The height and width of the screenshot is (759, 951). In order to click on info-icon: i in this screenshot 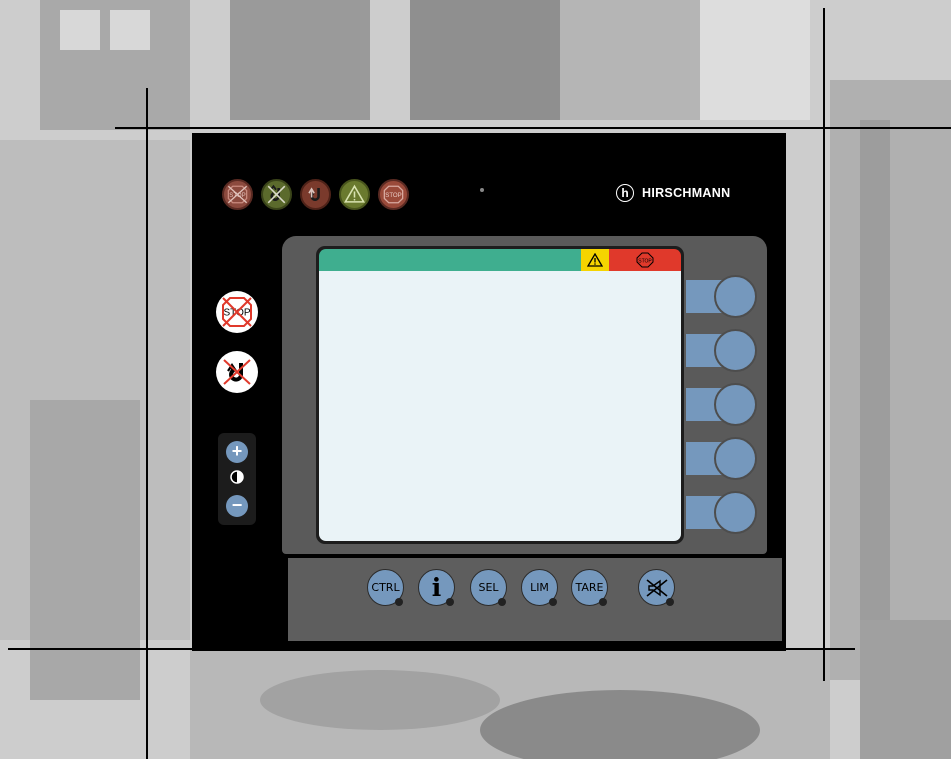, I will do `click(436, 587)`.